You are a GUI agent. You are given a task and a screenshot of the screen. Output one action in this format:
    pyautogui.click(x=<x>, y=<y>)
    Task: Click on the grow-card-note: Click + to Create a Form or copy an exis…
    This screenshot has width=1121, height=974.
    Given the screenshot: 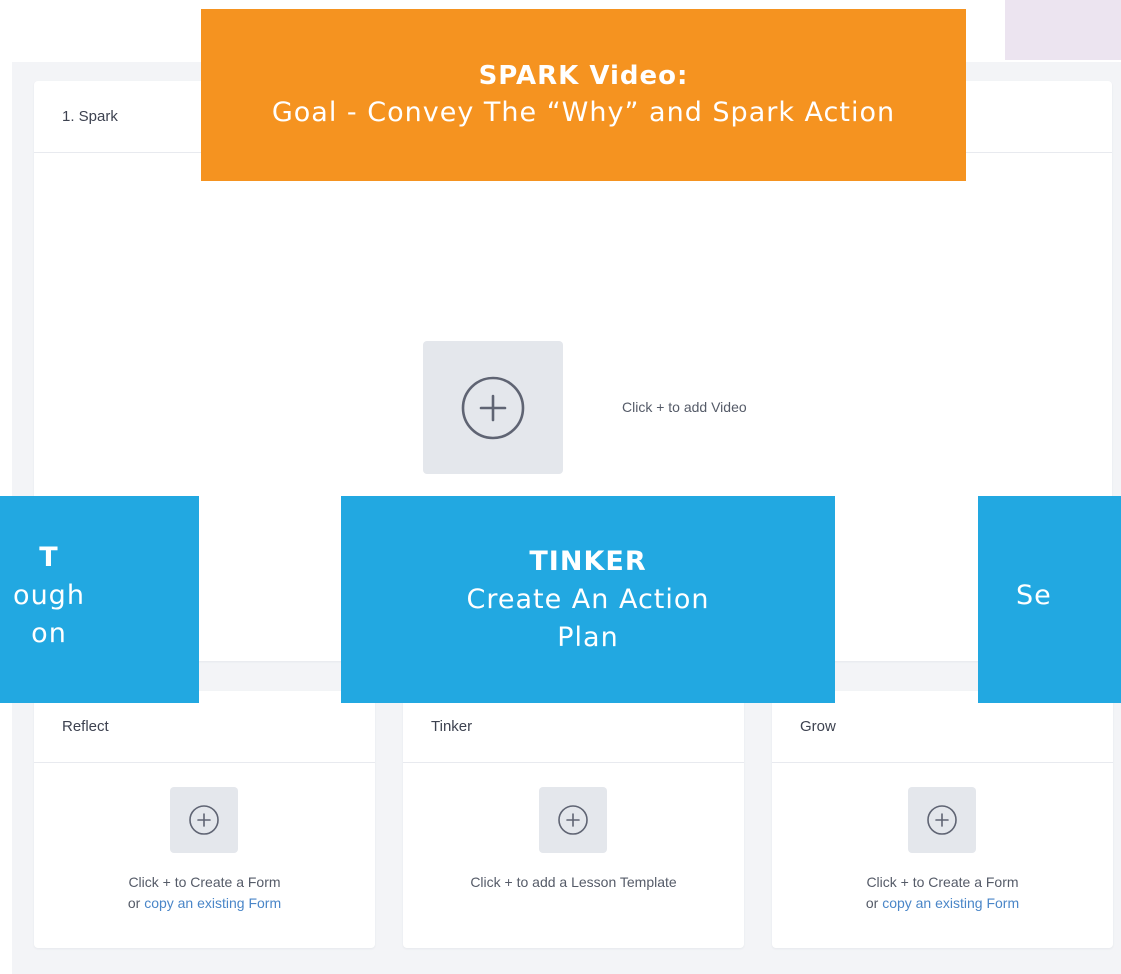 What is the action you would take?
    pyautogui.click(x=942, y=893)
    